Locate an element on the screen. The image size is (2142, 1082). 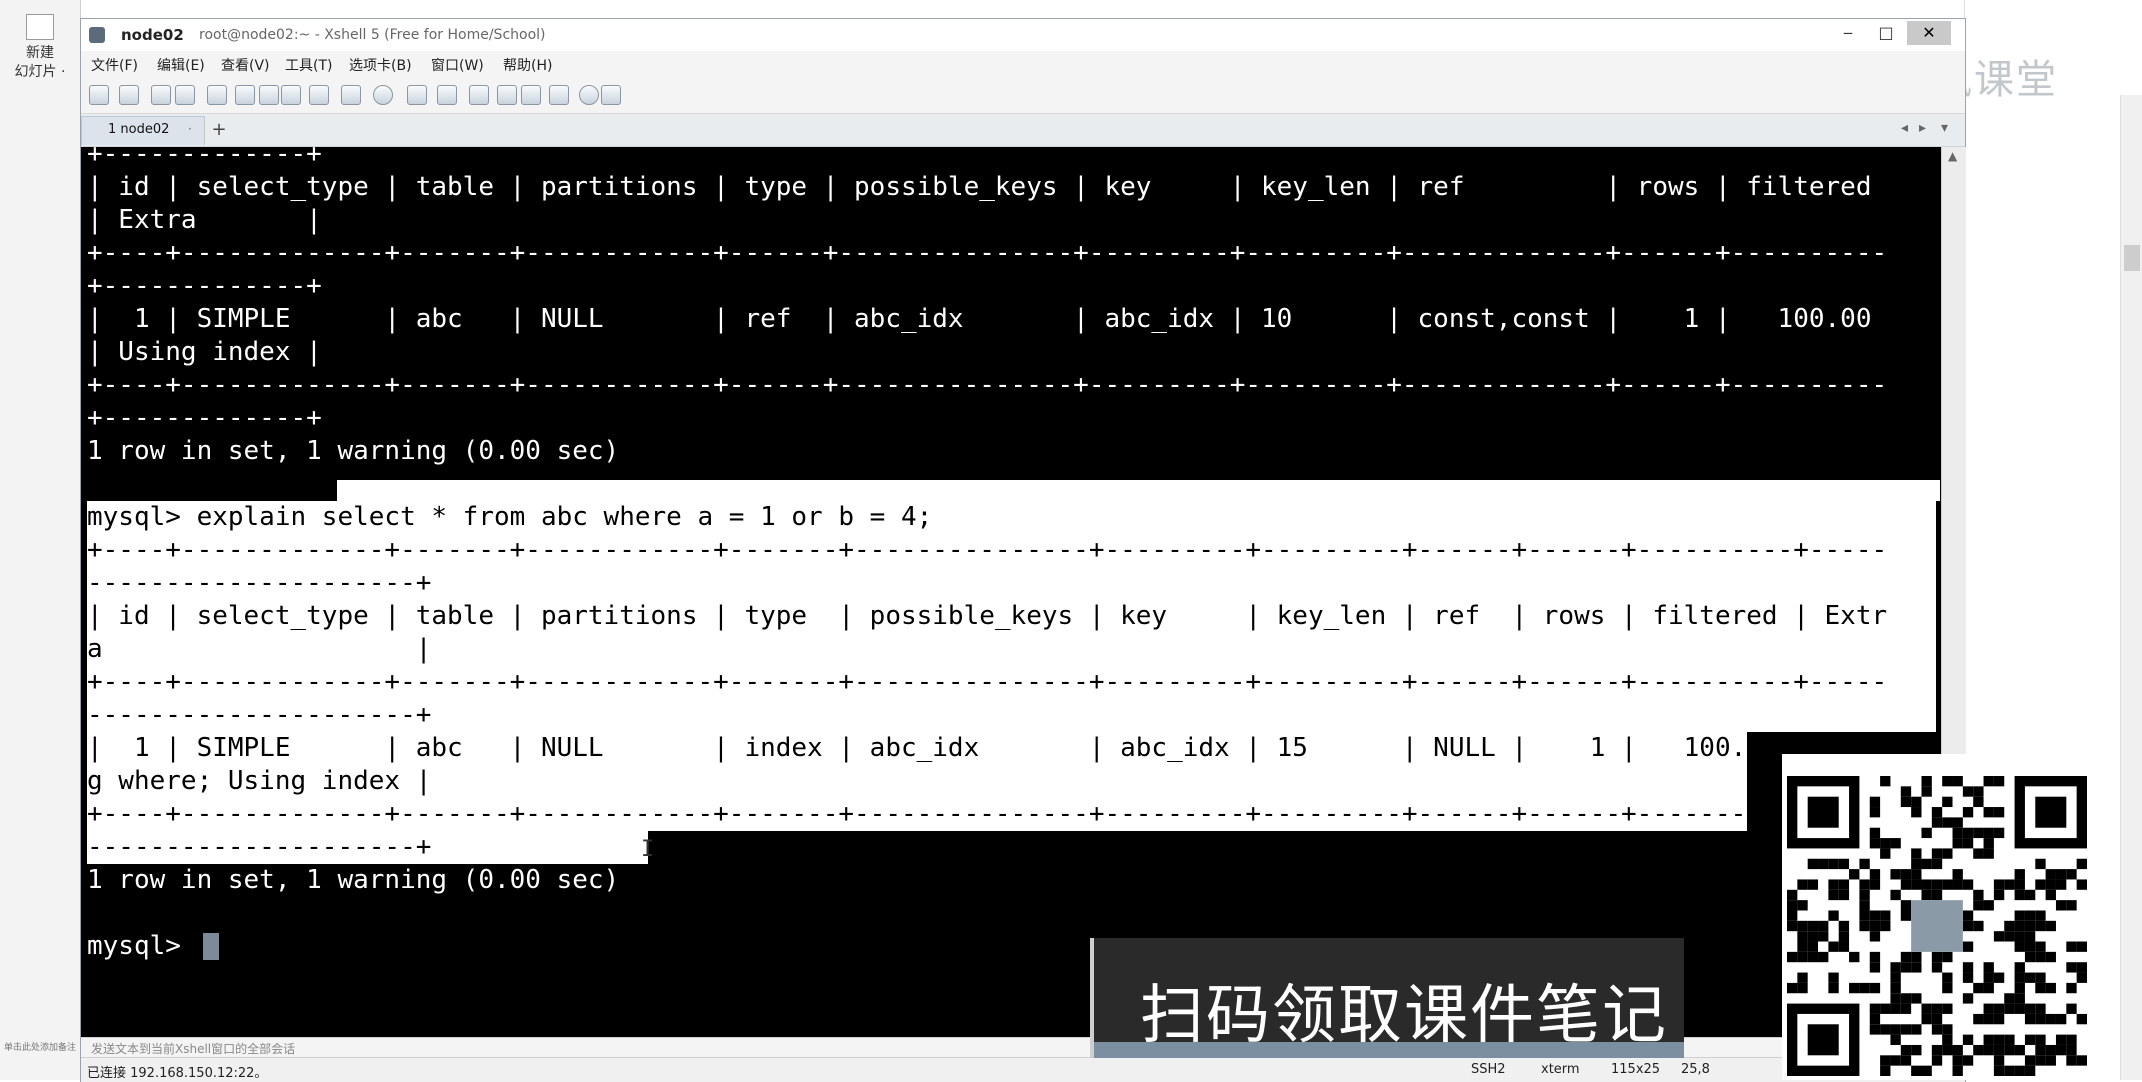
menu-view: 查看(V) is located at coordinates (245, 65).